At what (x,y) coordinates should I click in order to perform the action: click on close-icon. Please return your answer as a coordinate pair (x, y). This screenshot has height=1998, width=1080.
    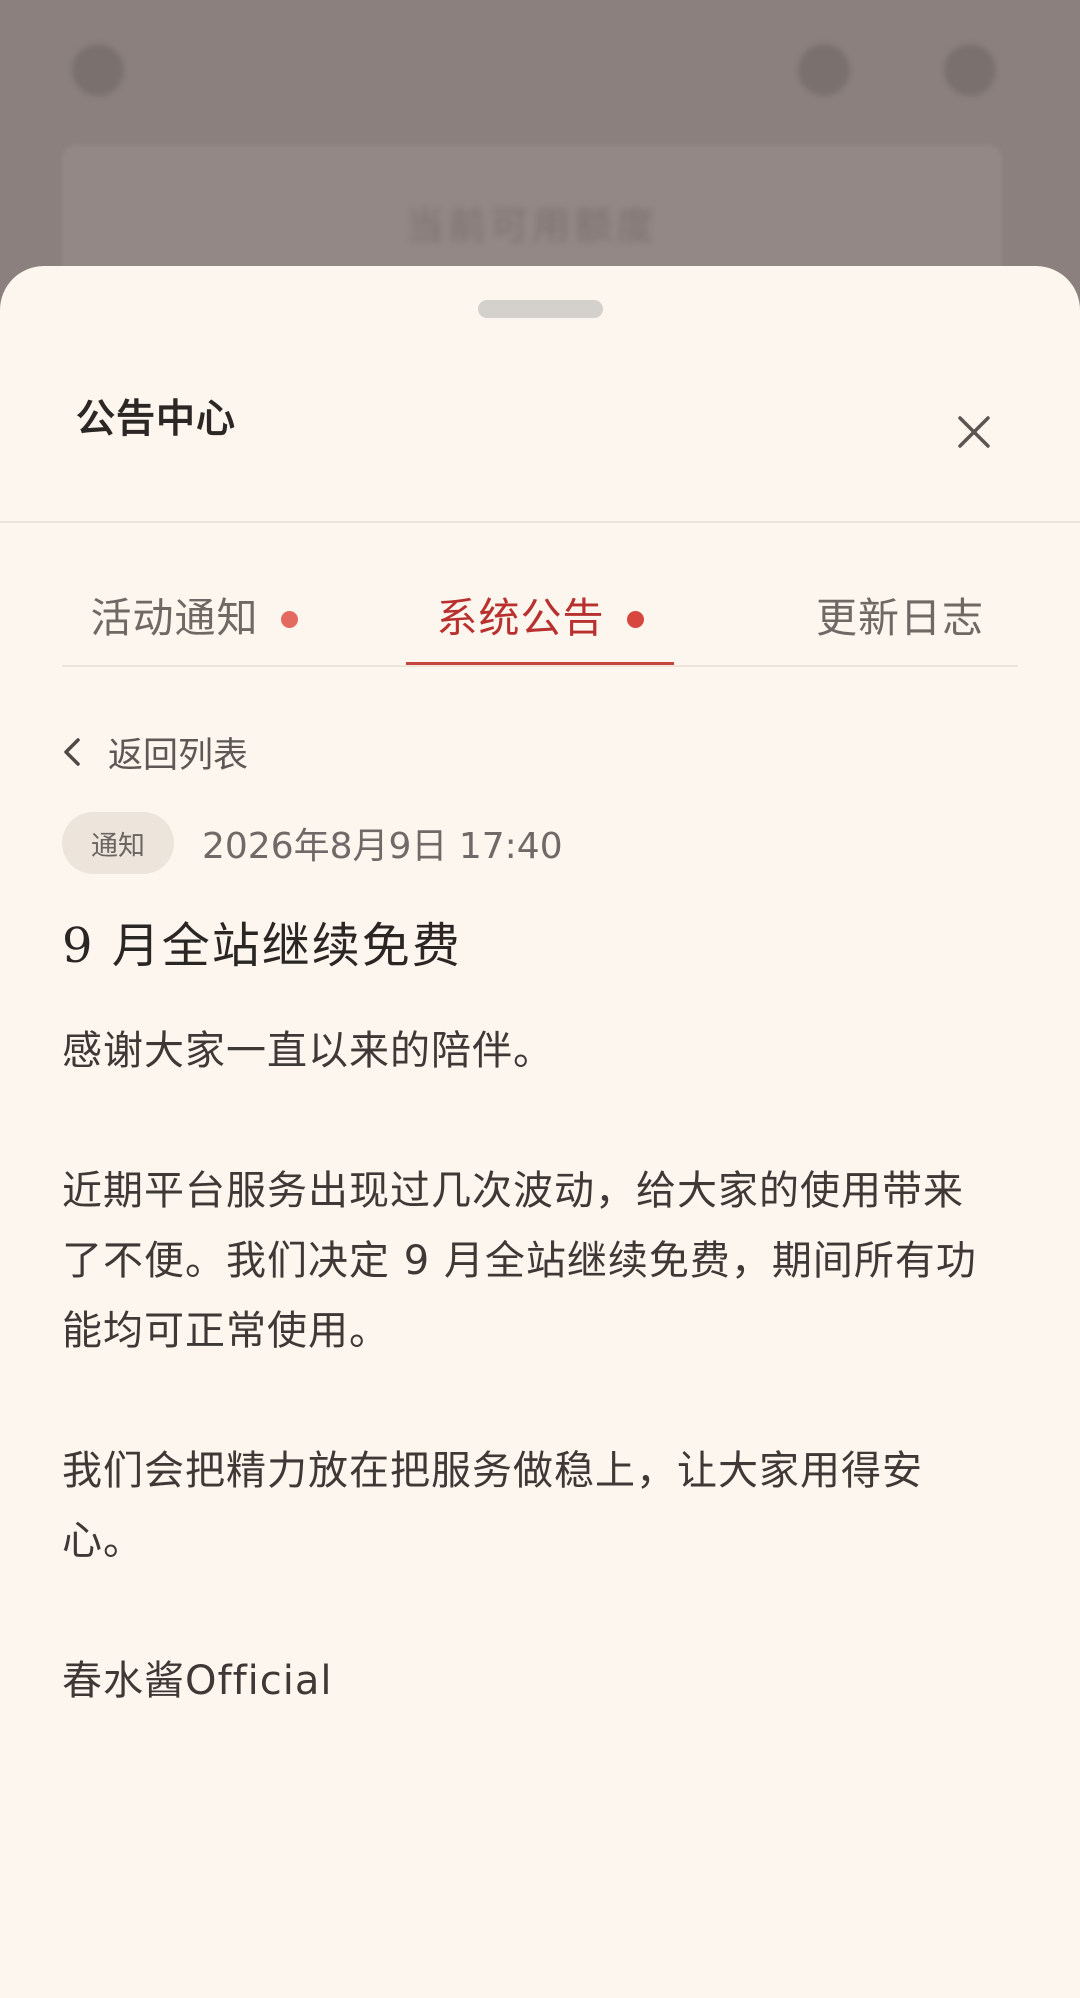
    Looking at the image, I should click on (974, 432).